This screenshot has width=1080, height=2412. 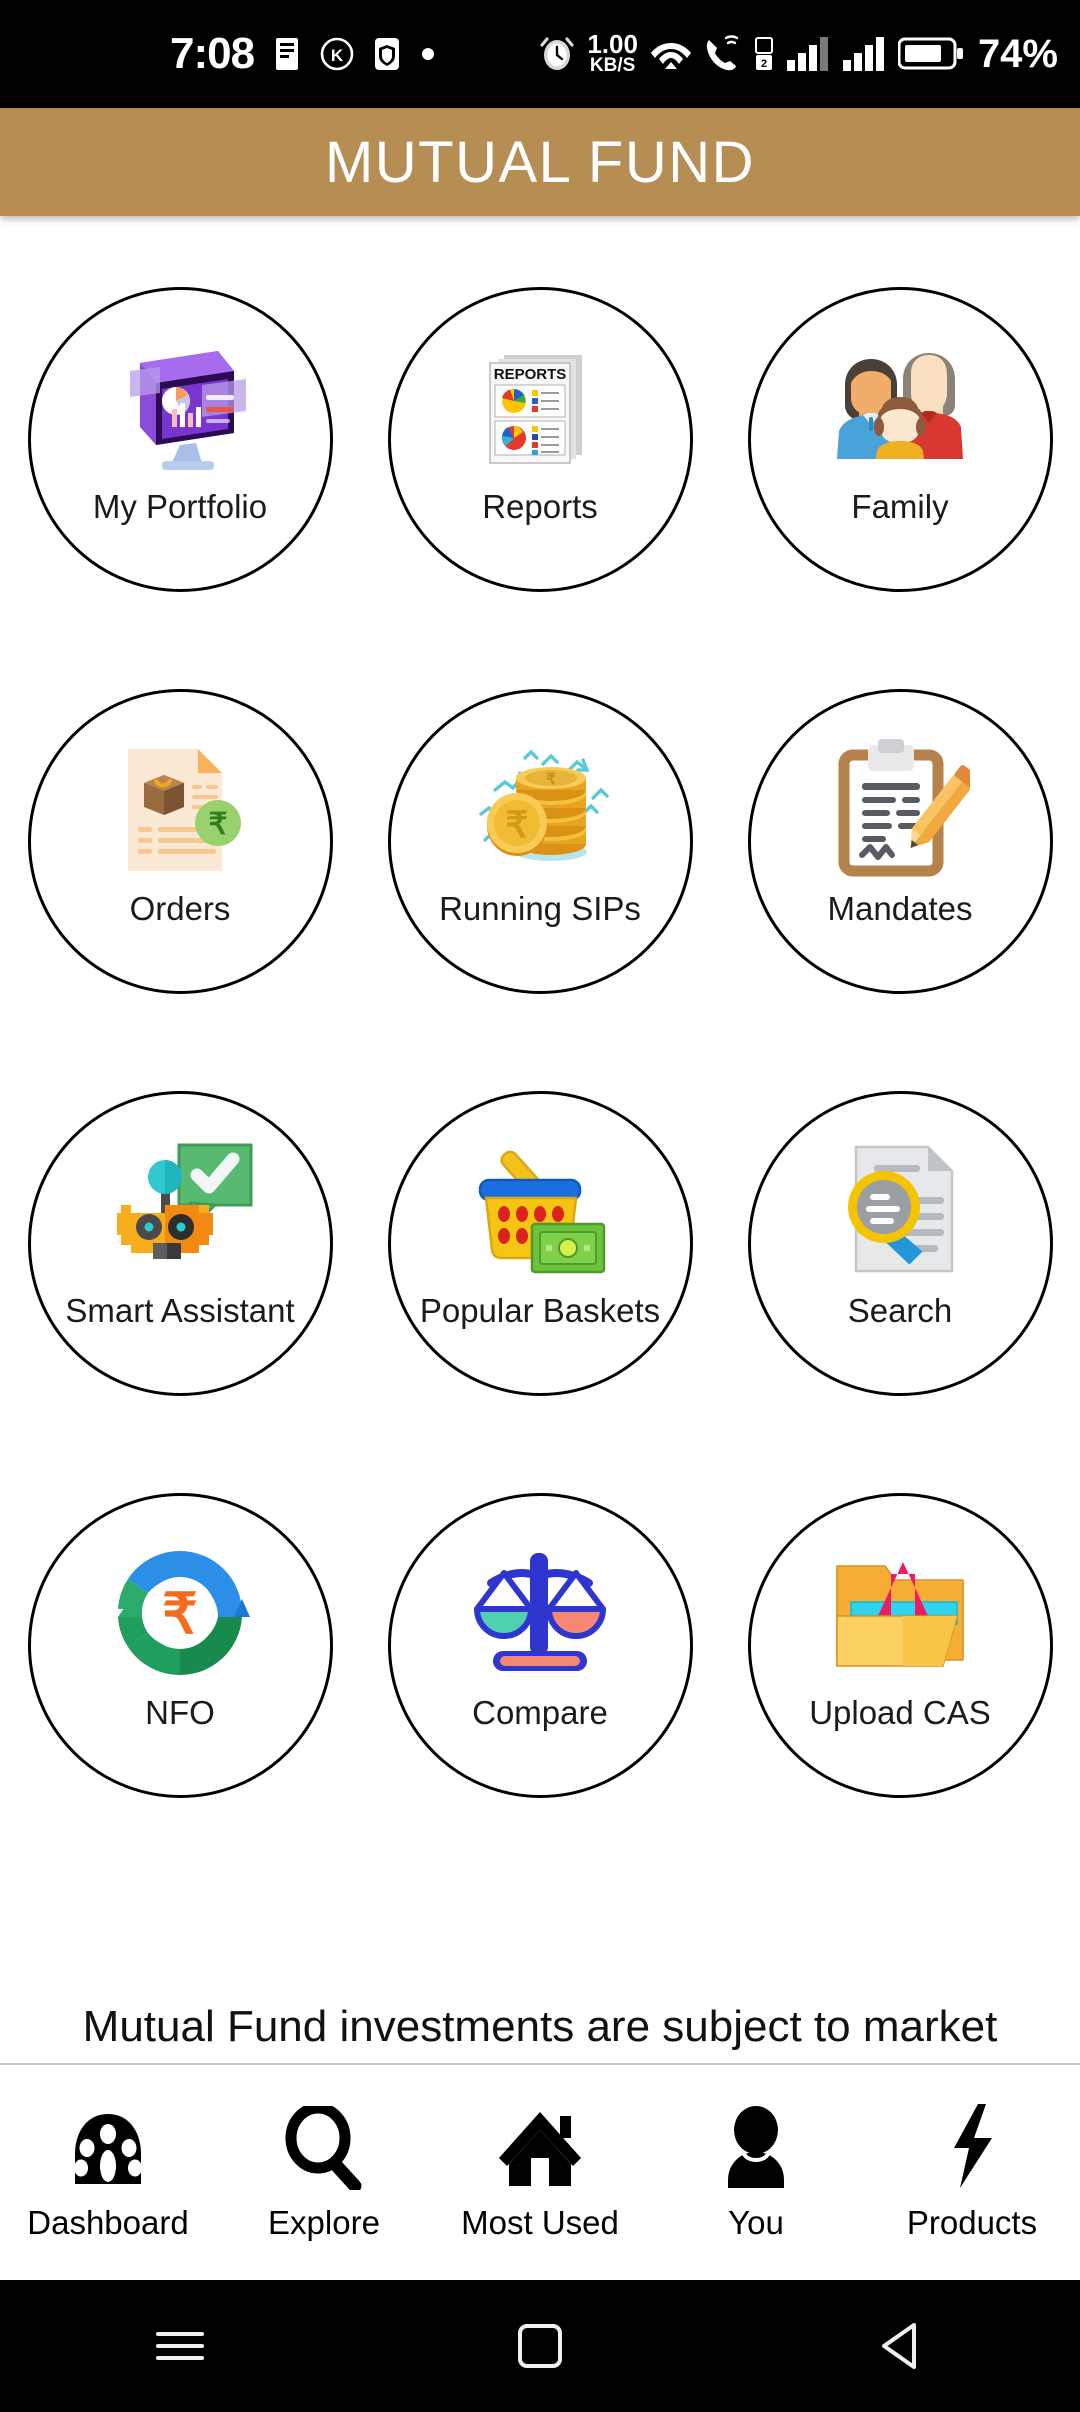 I want to click on message-icon, so click(x=287, y=54).